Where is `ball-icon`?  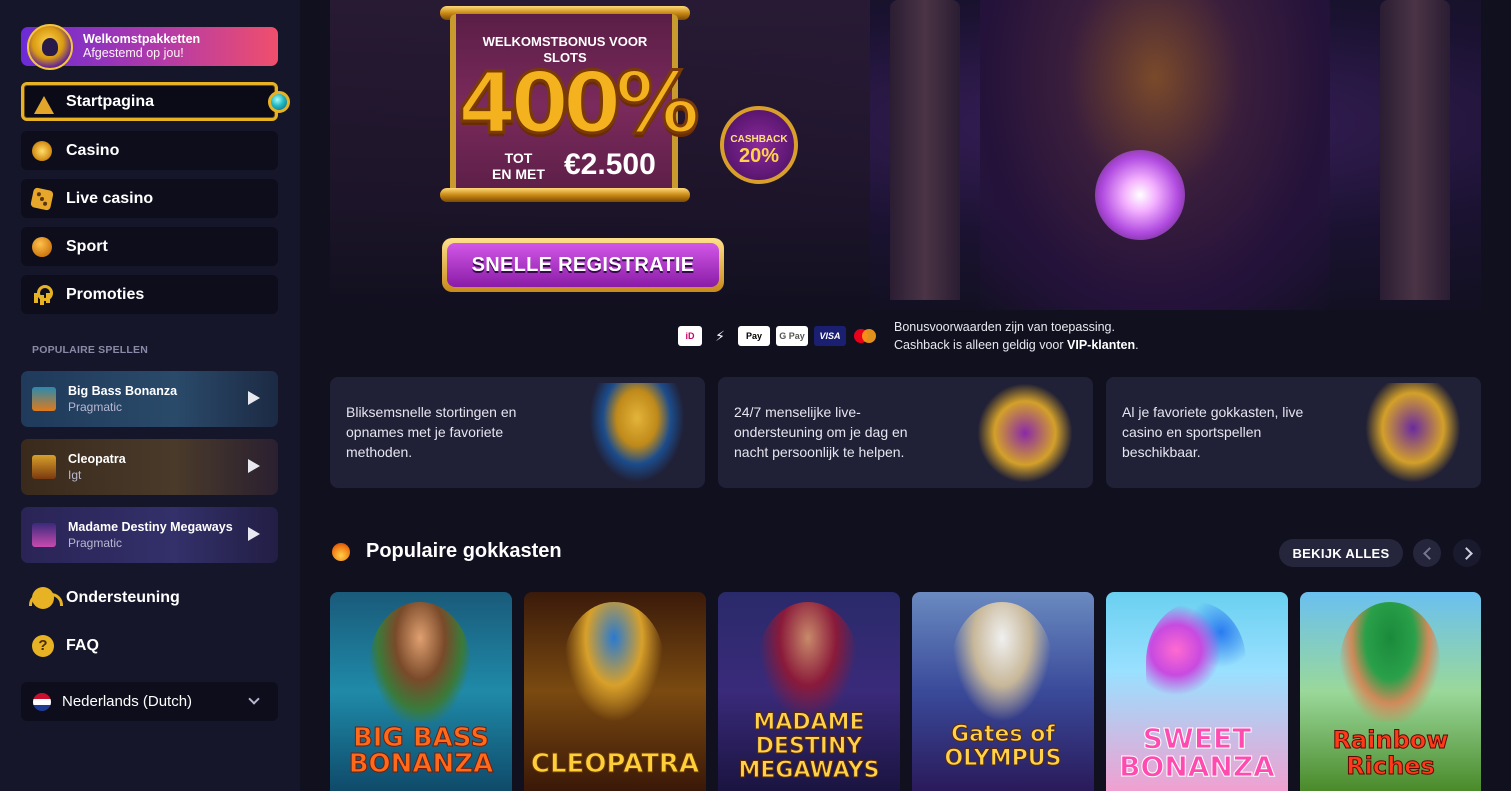 ball-icon is located at coordinates (42, 247).